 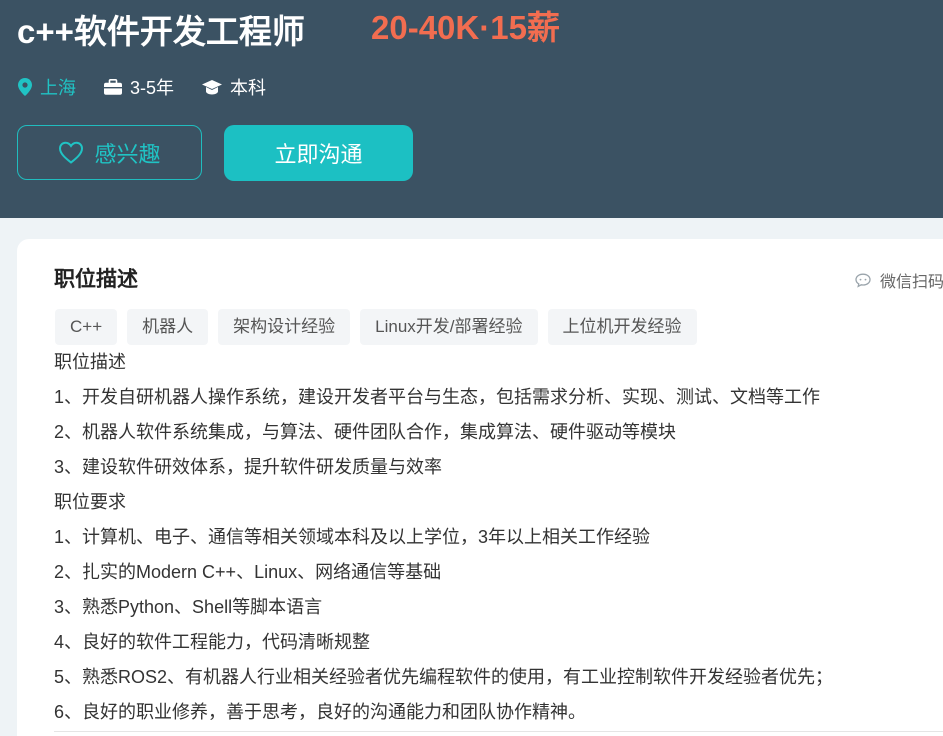 What do you see at coordinates (248, 88) in the screenshot?
I see `job-education-label: 本科` at bounding box center [248, 88].